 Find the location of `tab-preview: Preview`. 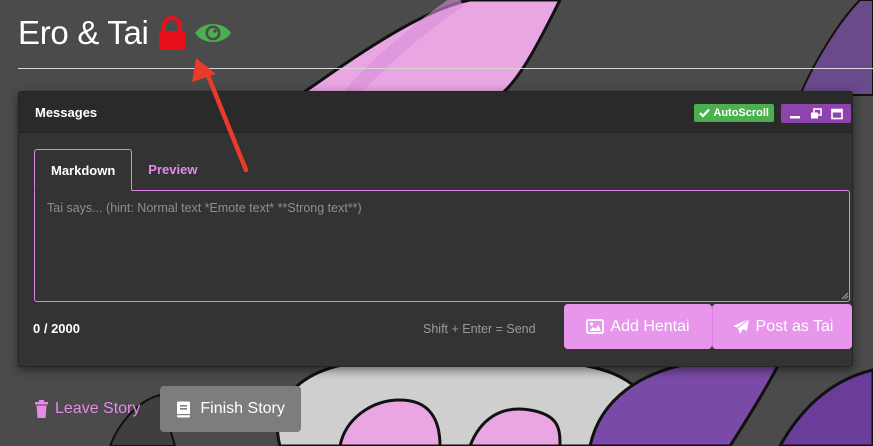

tab-preview: Preview is located at coordinates (172, 169).